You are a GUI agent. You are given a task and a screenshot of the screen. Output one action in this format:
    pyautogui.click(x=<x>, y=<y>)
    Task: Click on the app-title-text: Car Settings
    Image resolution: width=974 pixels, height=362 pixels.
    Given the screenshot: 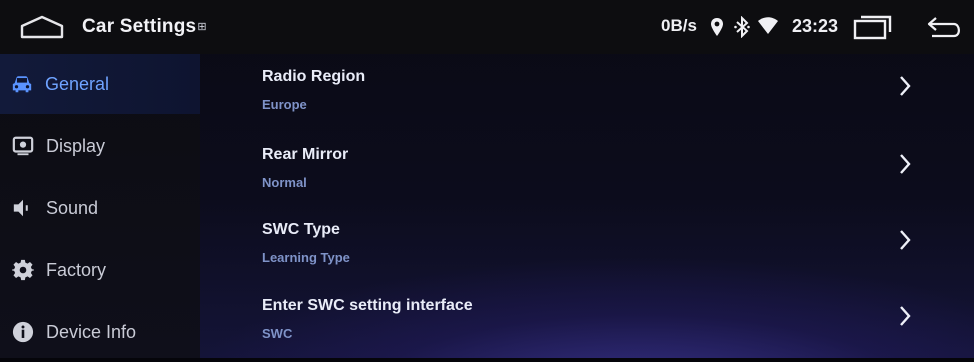 What is the action you would take?
    pyautogui.click(x=139, y=26)
    